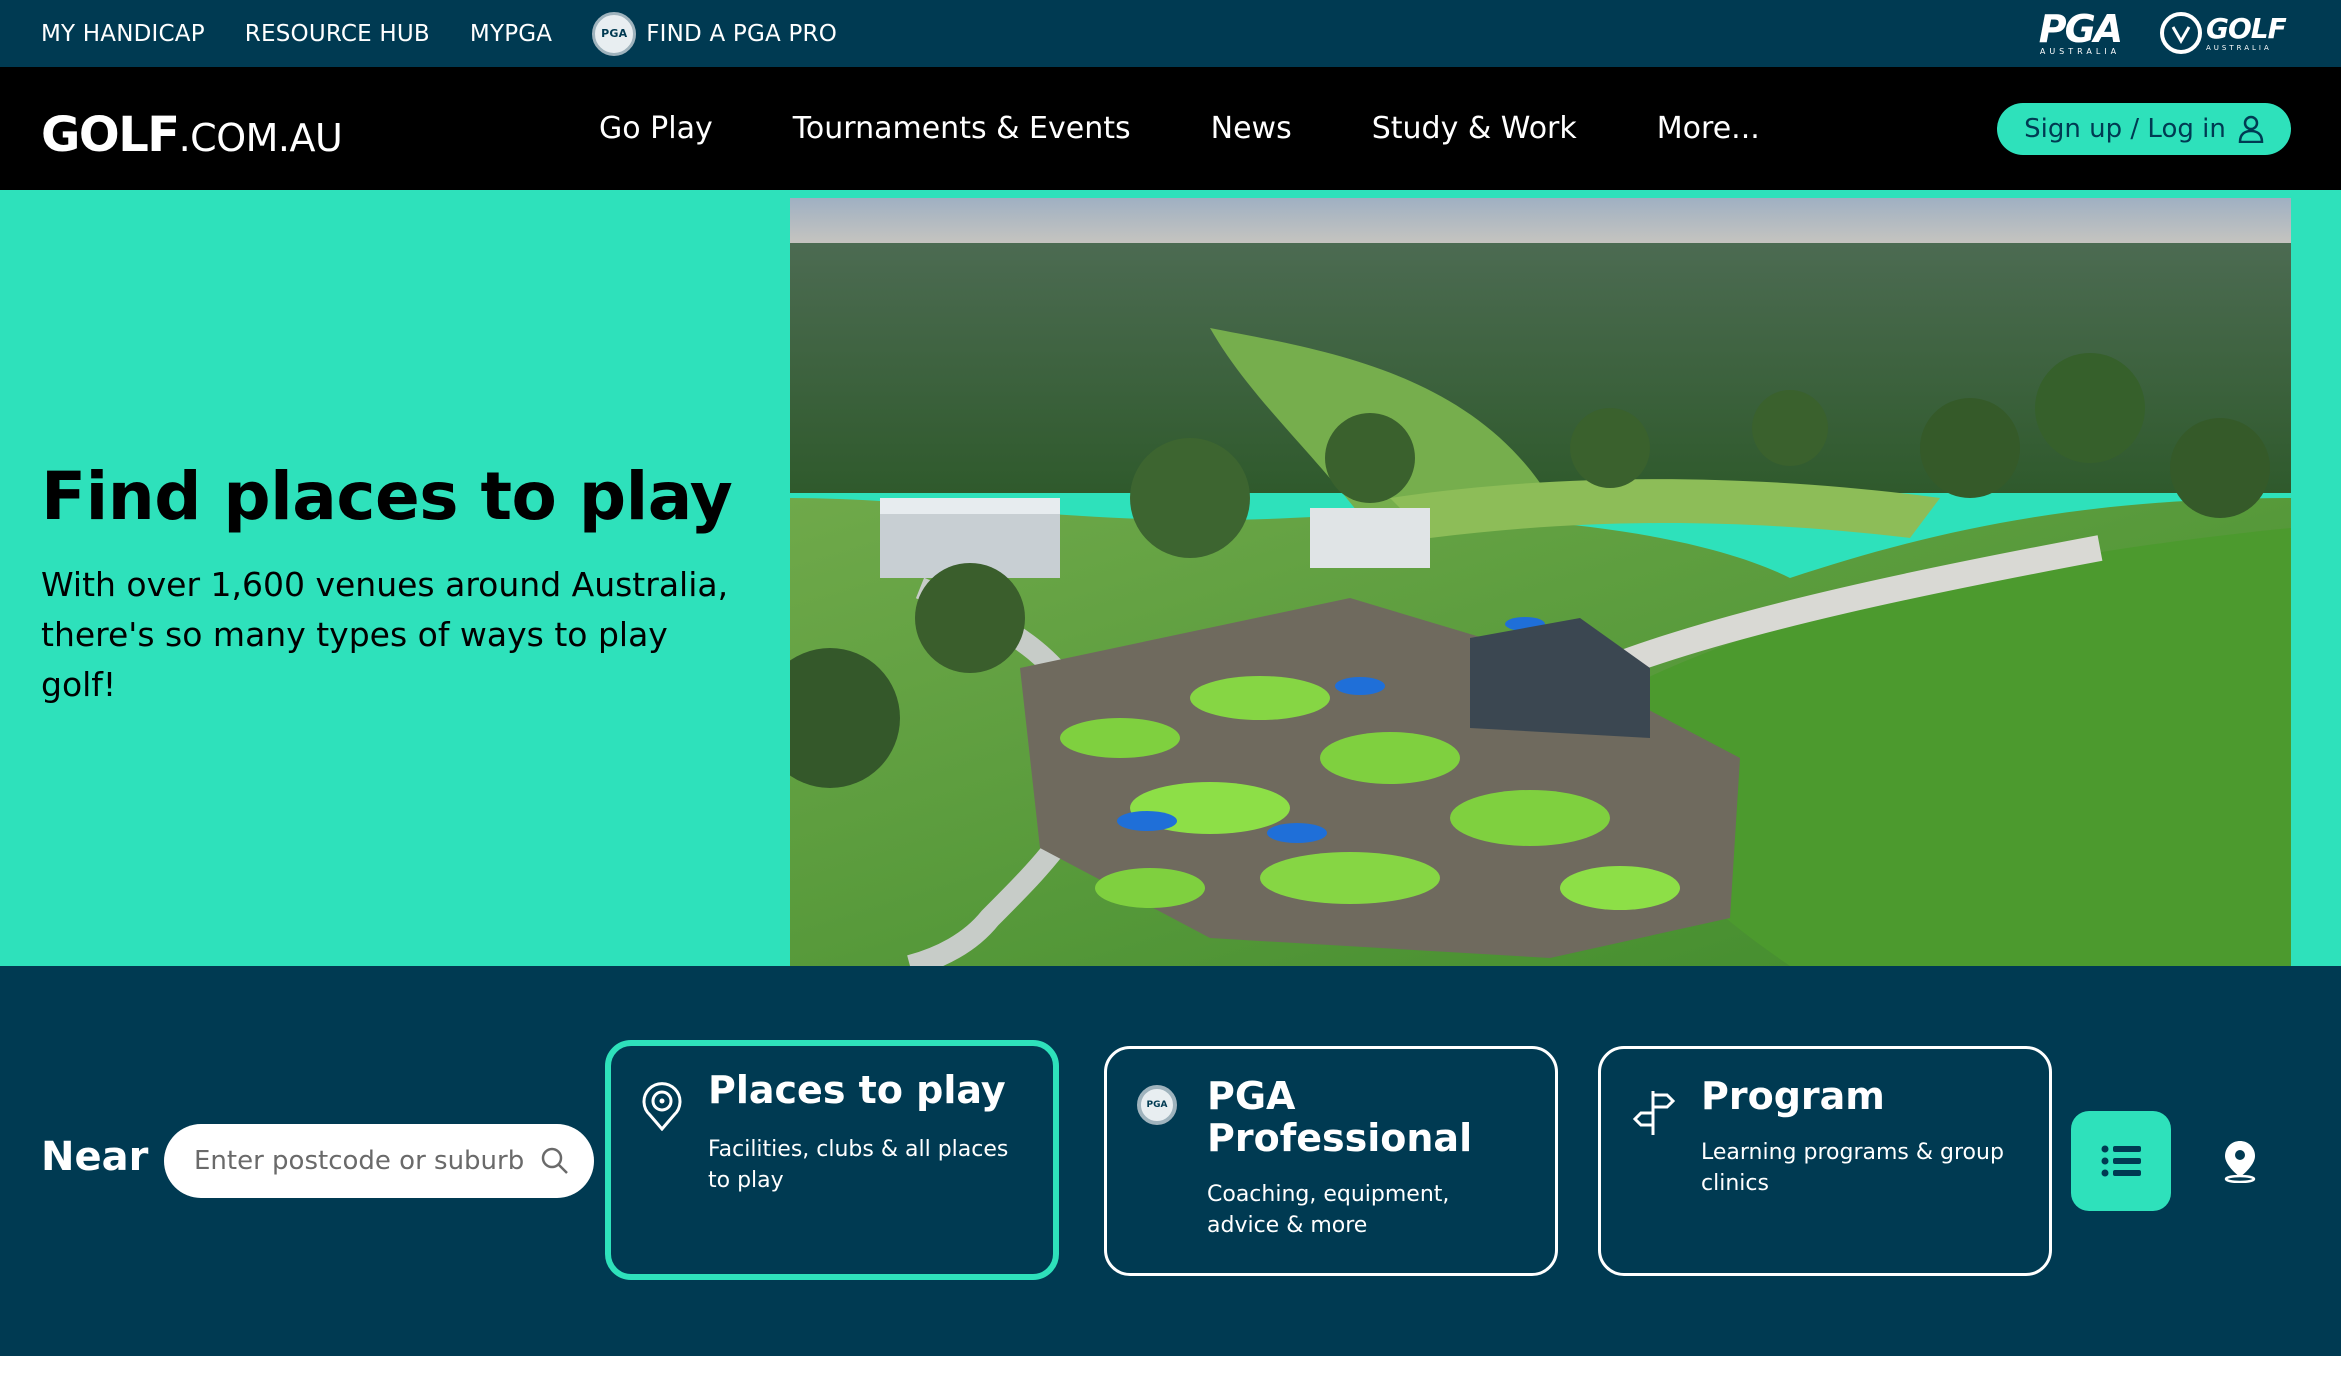 This screenshot has height=1386, width=2341. What do you see at coordinates (95, 1157) in the screenshot?
I see `near-label: Near` at bounding box center [95, 1157].